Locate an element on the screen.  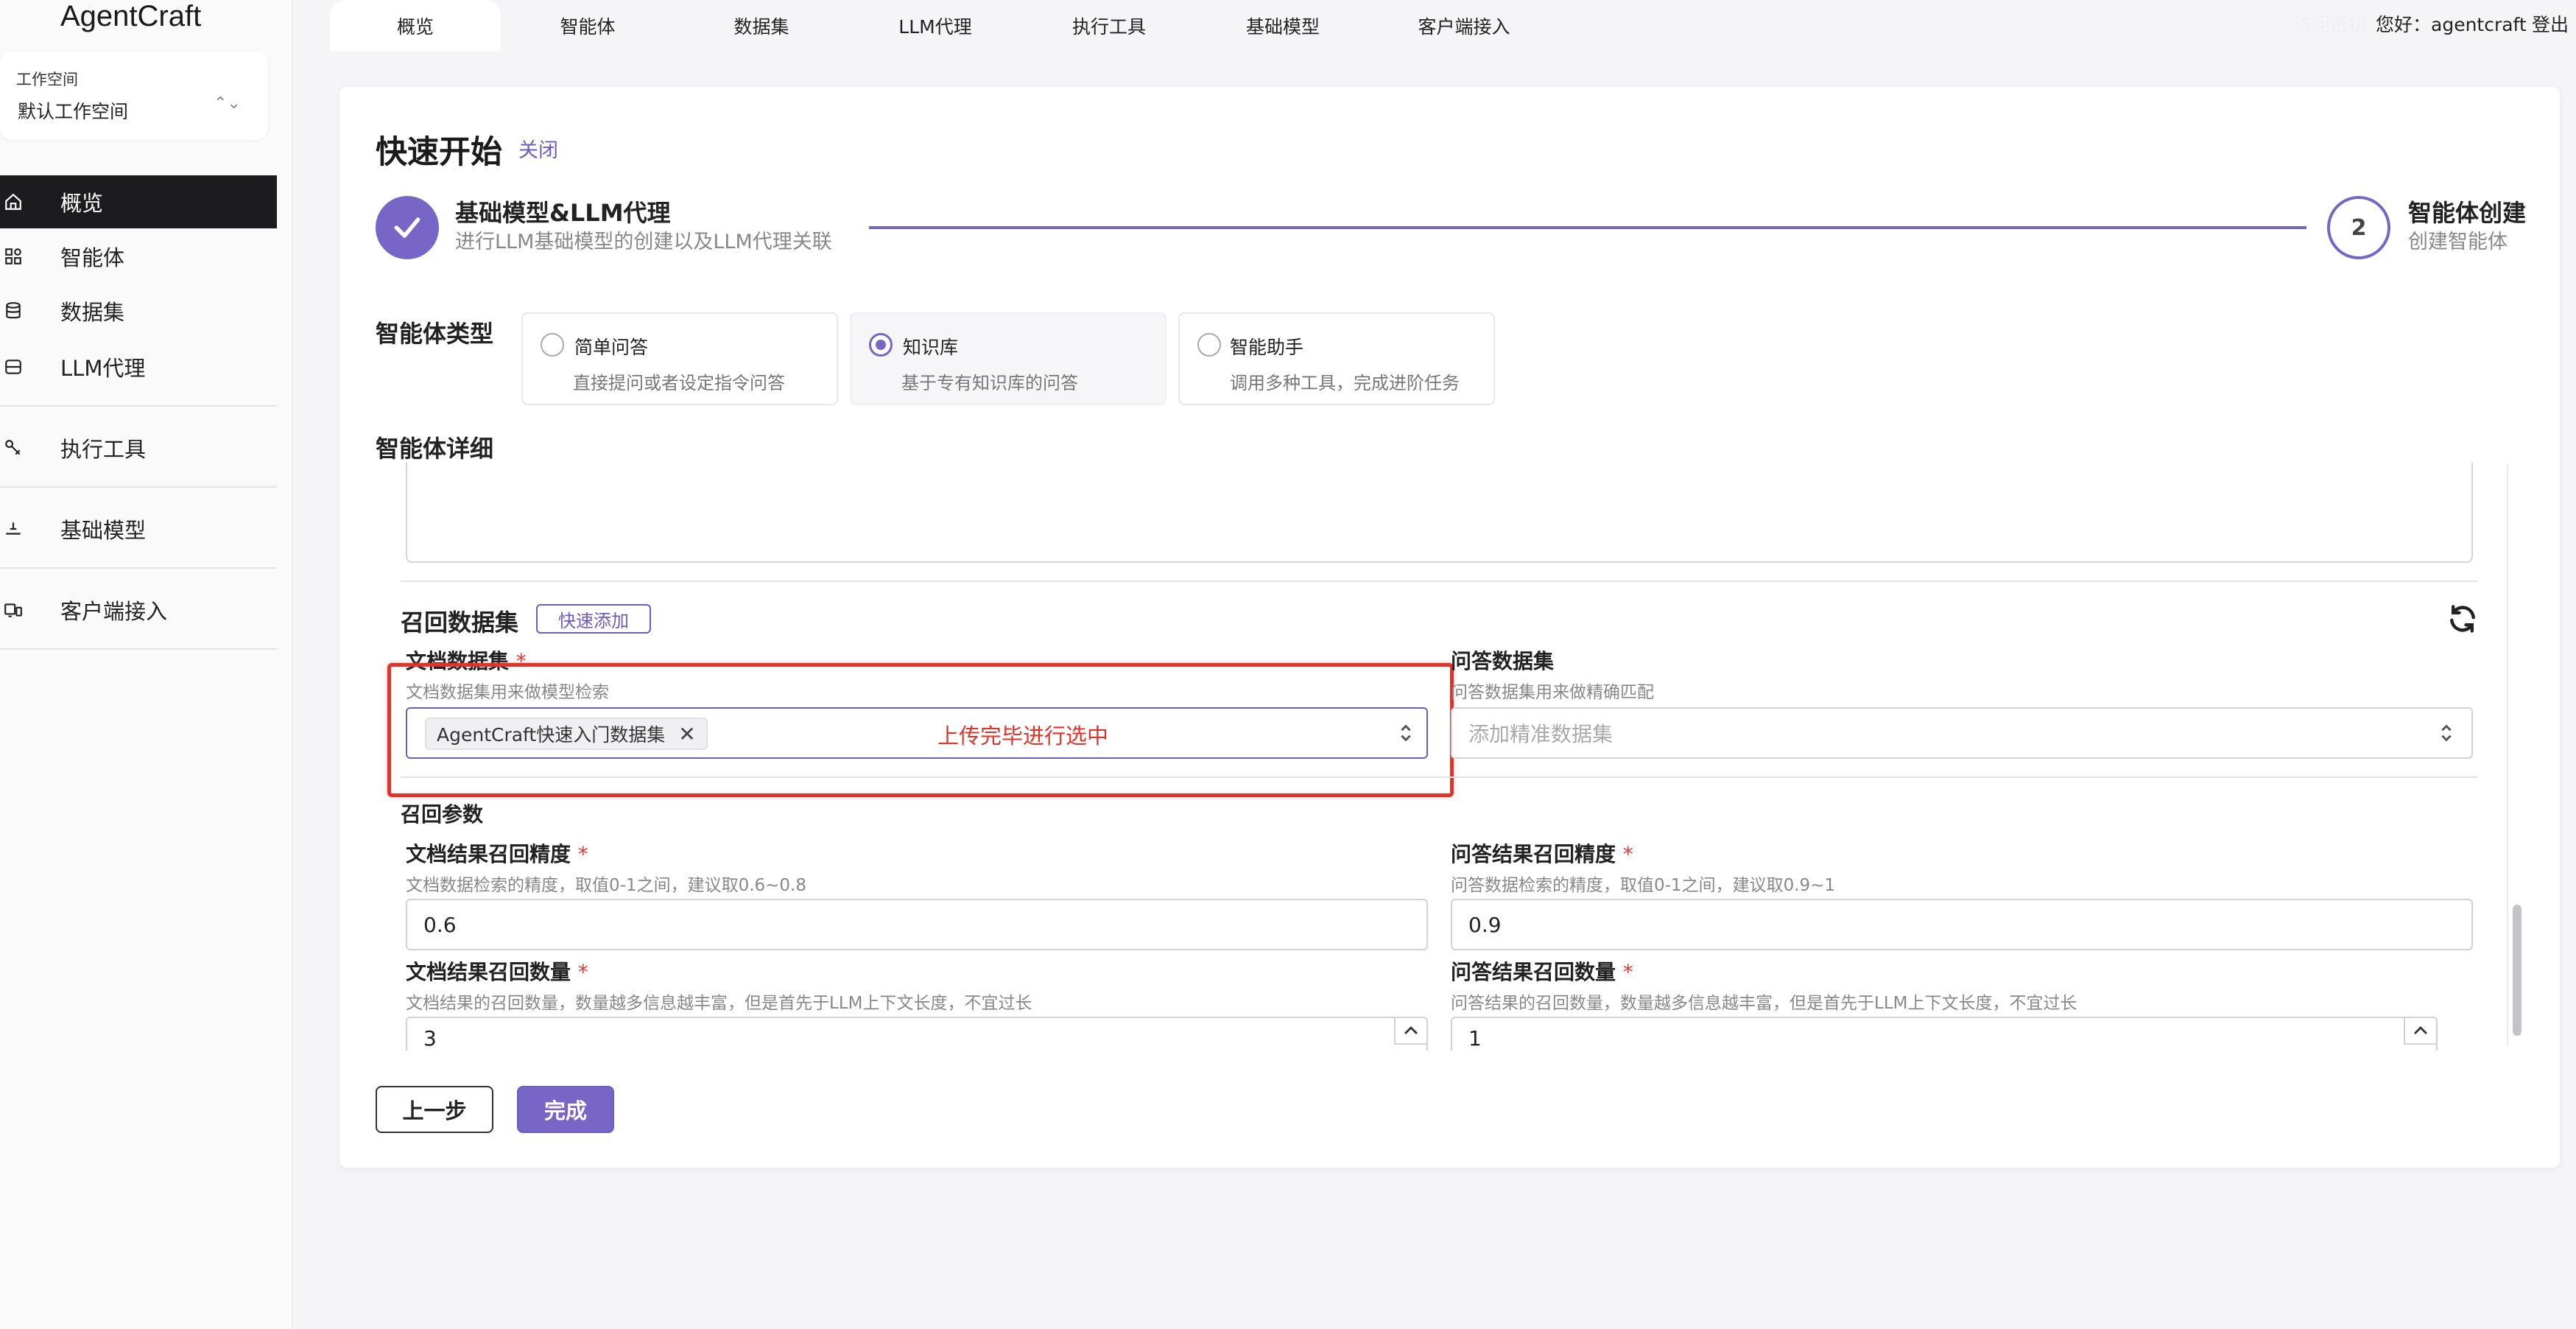
workspace-value: 默认工作空间 is located at coordinates (73, 111).